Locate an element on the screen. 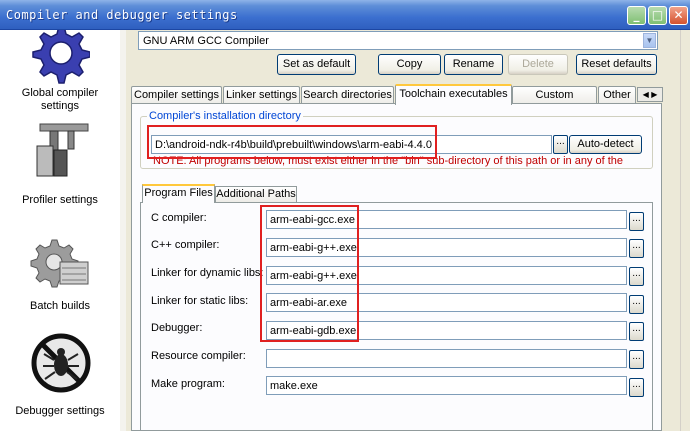 The image size is (690, 431). set-as-default-button: Set as default is located at coordinates (316, 64).